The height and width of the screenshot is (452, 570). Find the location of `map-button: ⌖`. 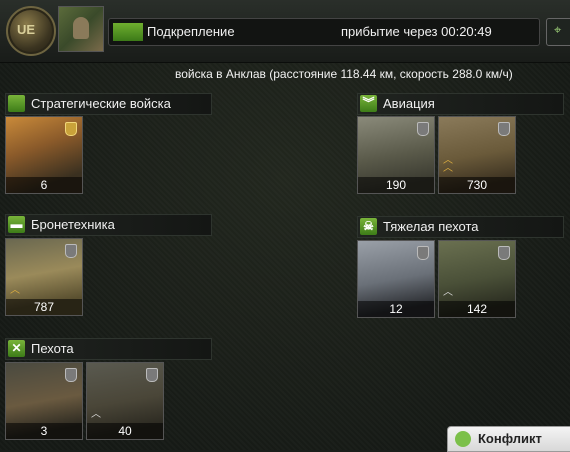

map-button: ⌖ is located at coordinates (558, 32).